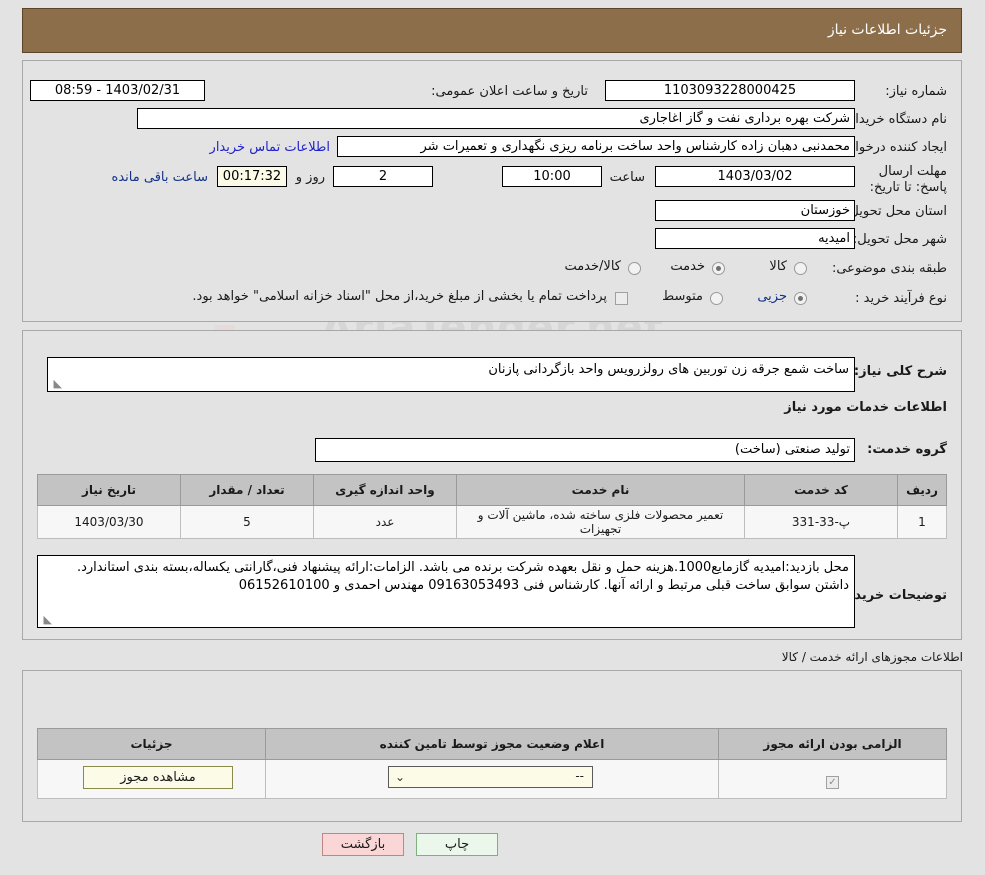  What do you see at coordinates (247, 490) in the screenshot?
I see `th-qty: تعداد / مقدار` at bounding box center [247, 490].